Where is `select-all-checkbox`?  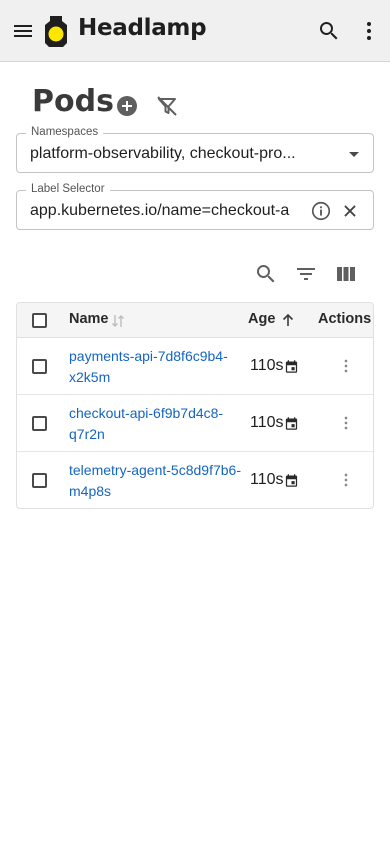 select-all-checkbox is located at coordinates (39, 320).